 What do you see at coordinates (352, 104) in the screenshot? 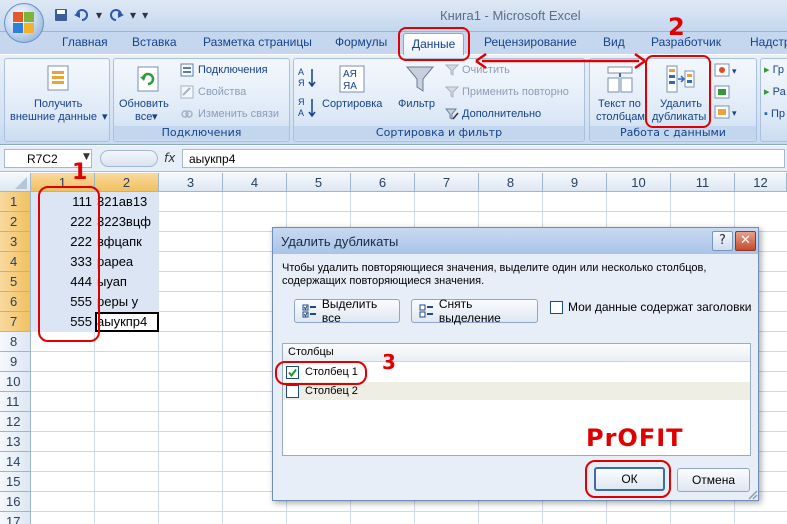
I see `sort-button: Сортировка` at bounding box center [352, 104].